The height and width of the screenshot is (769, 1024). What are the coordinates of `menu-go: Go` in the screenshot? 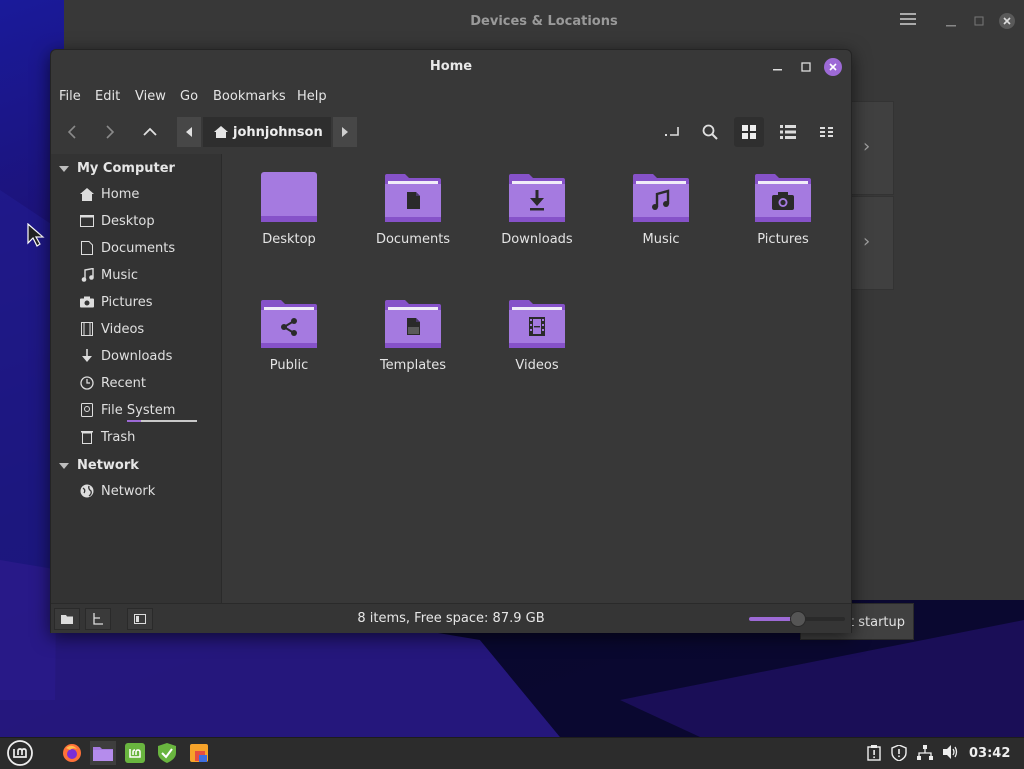 It's located at (189, 96).